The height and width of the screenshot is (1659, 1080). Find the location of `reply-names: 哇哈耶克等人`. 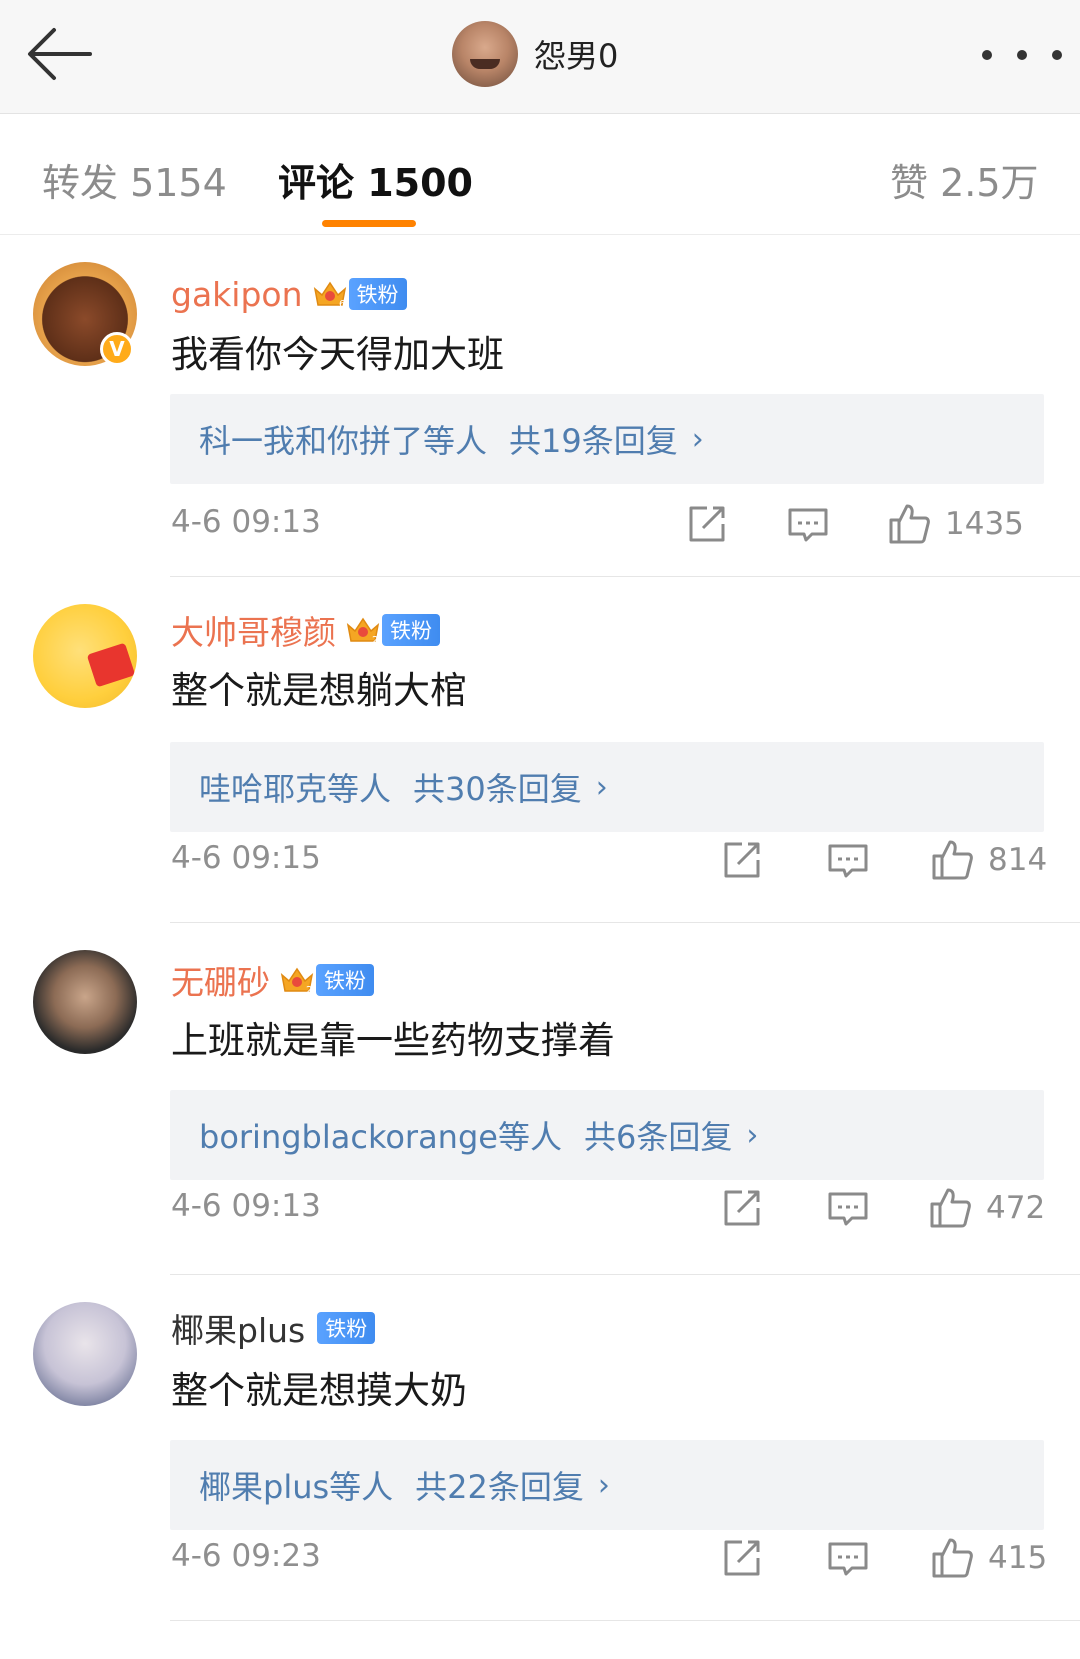

reply-names: 哇哈耶克等人 is located at coordinates (295, 787).